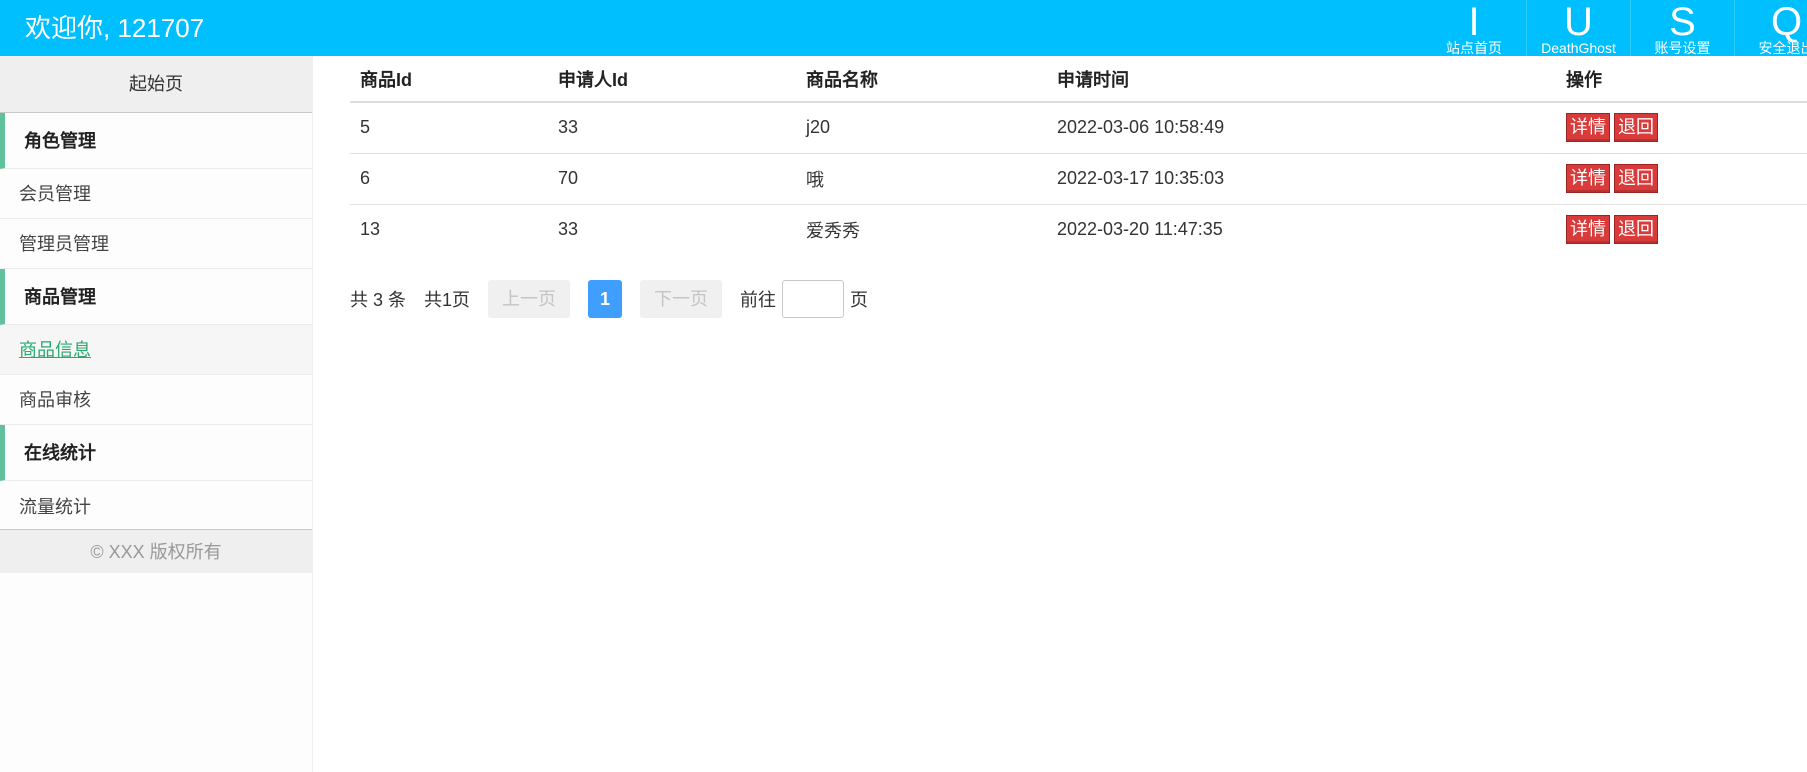  I want to click on copyright: © XXX 版权所有, so click(156, 551).